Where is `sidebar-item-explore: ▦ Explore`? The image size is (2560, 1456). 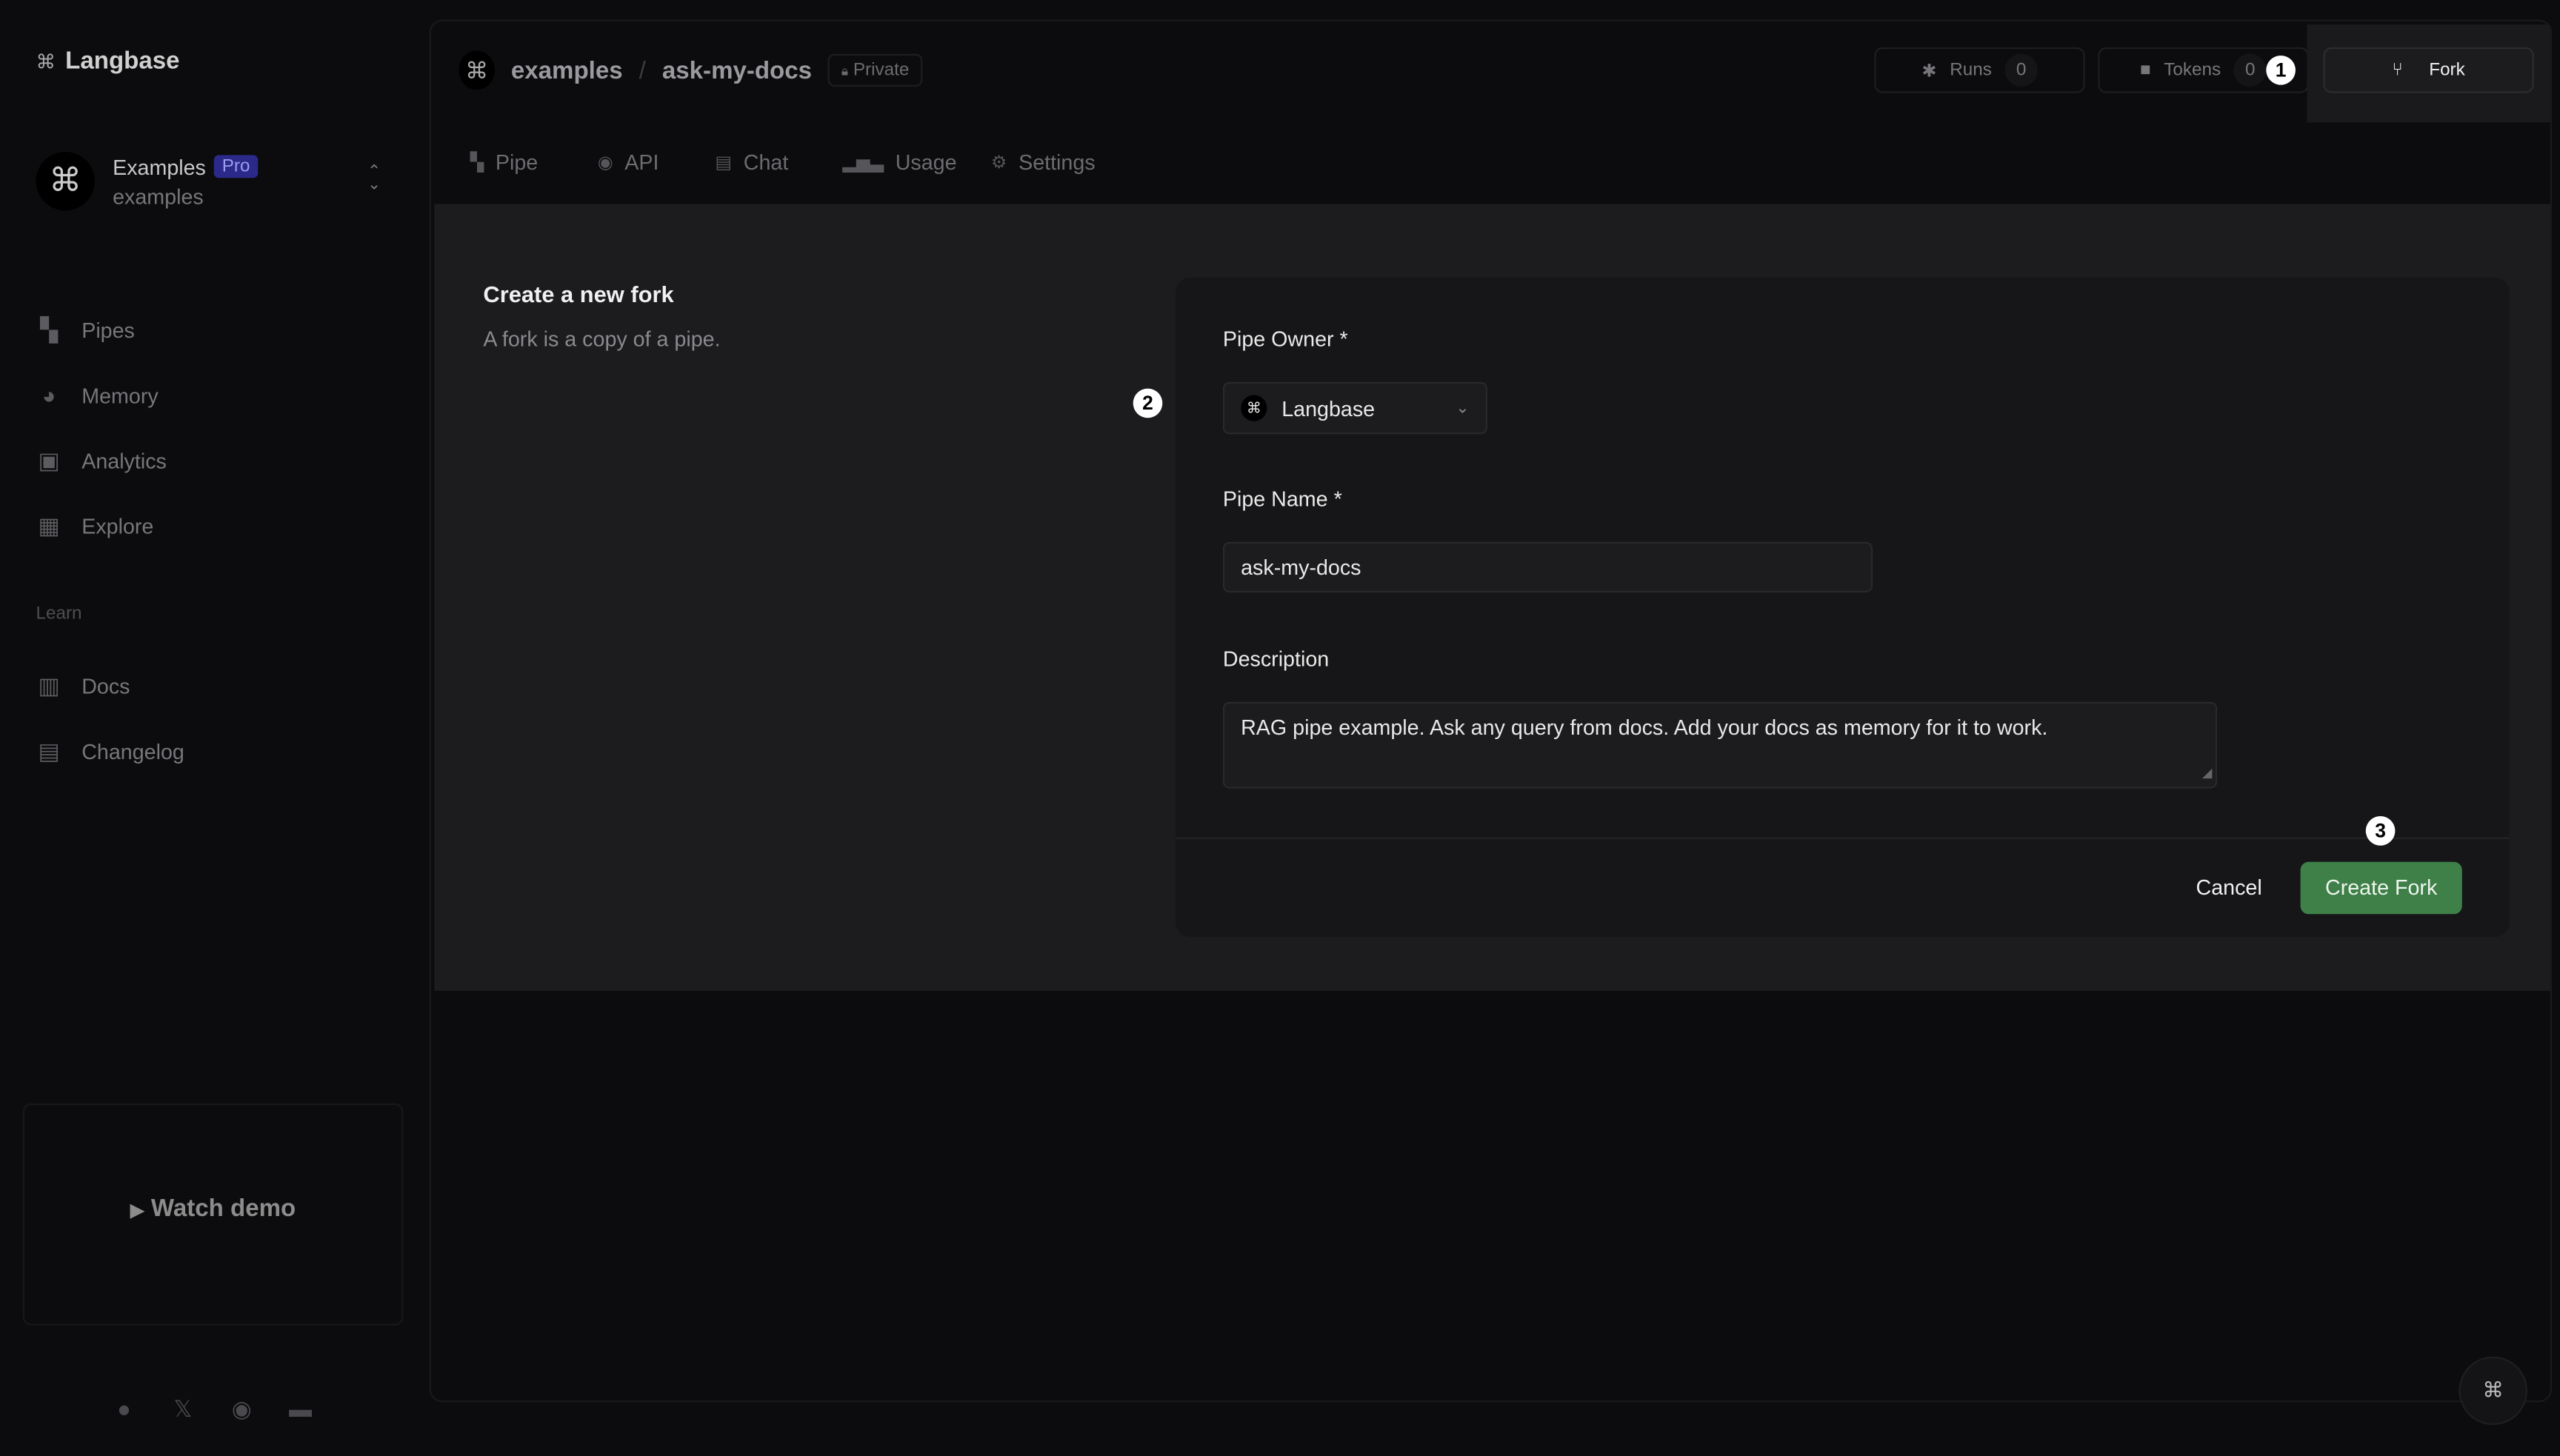
sidebar-item-explore: ▦ Explore is located at coordinates (95, 525).